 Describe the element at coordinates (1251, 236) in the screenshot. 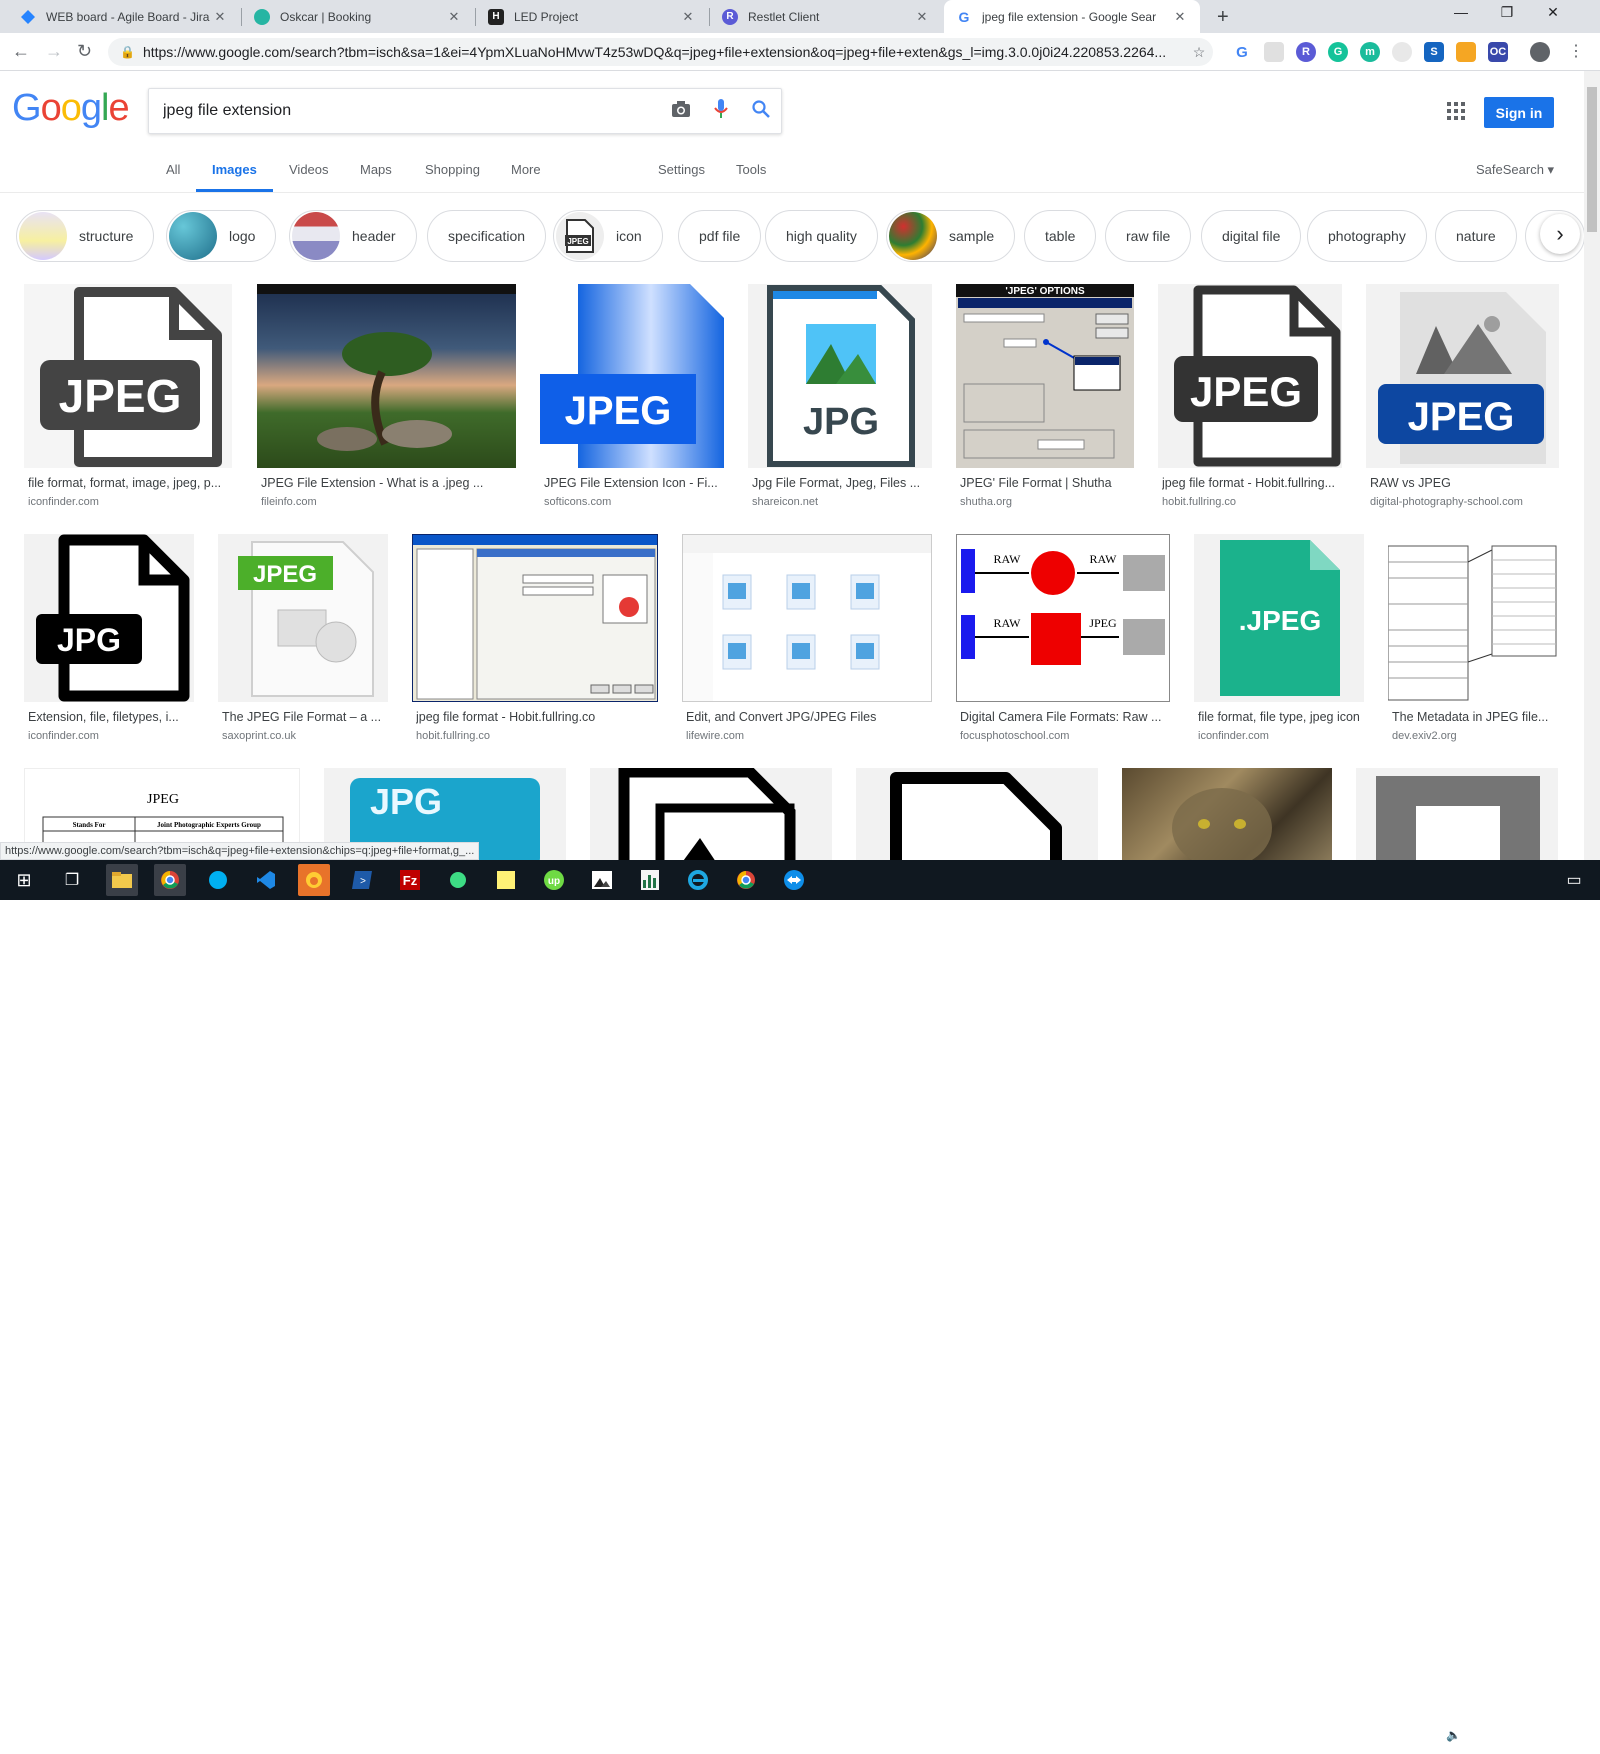

I see `chip-digital-file: digital file` at that location.